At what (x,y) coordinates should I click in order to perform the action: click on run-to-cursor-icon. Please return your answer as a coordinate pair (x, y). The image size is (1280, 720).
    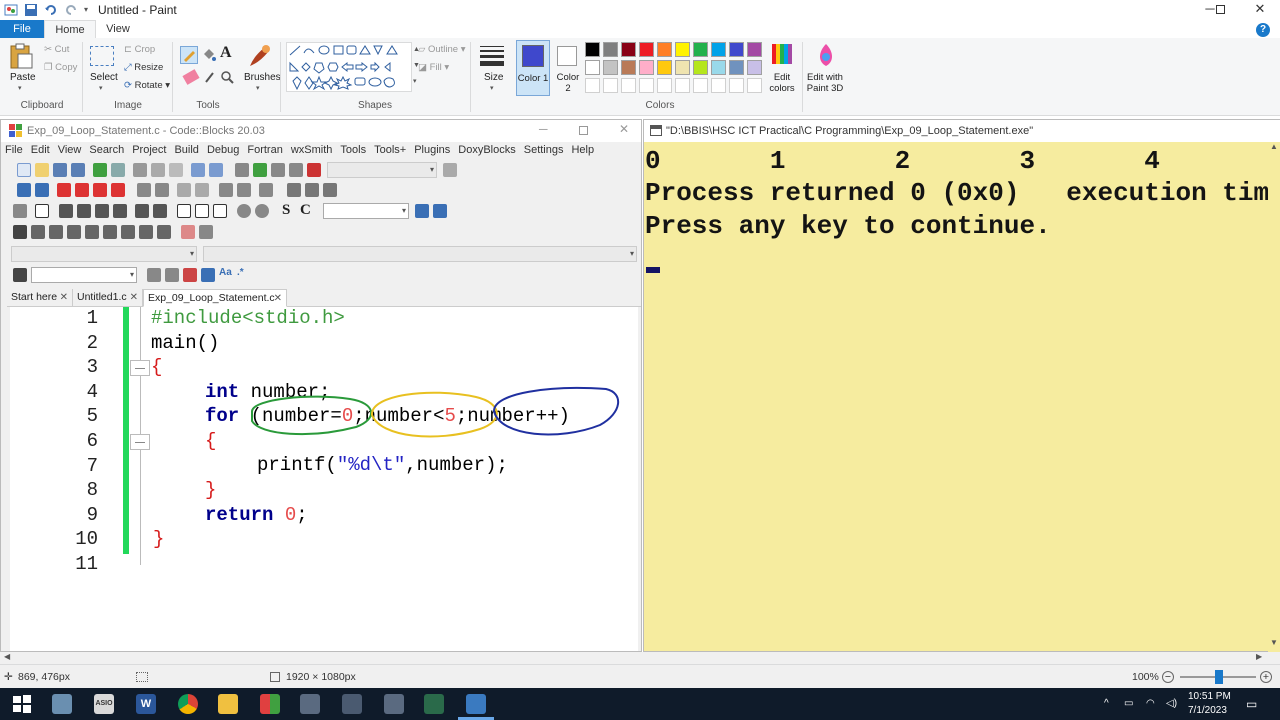
    Looking at the image, I should click on (38, 232).